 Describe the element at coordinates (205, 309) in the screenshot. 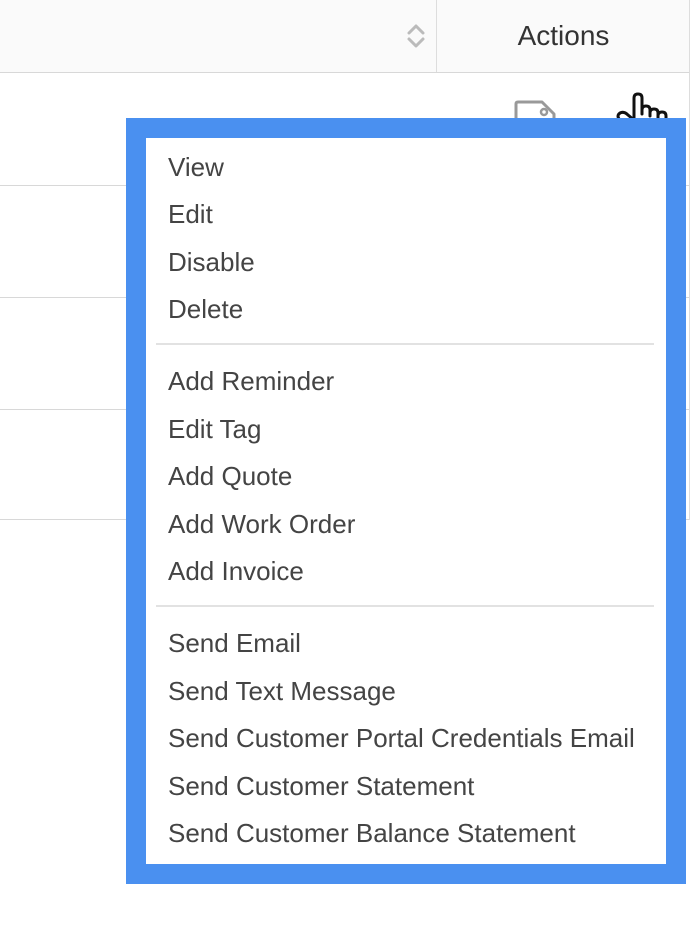

I see `menu-item-delete: Delete` at that location.